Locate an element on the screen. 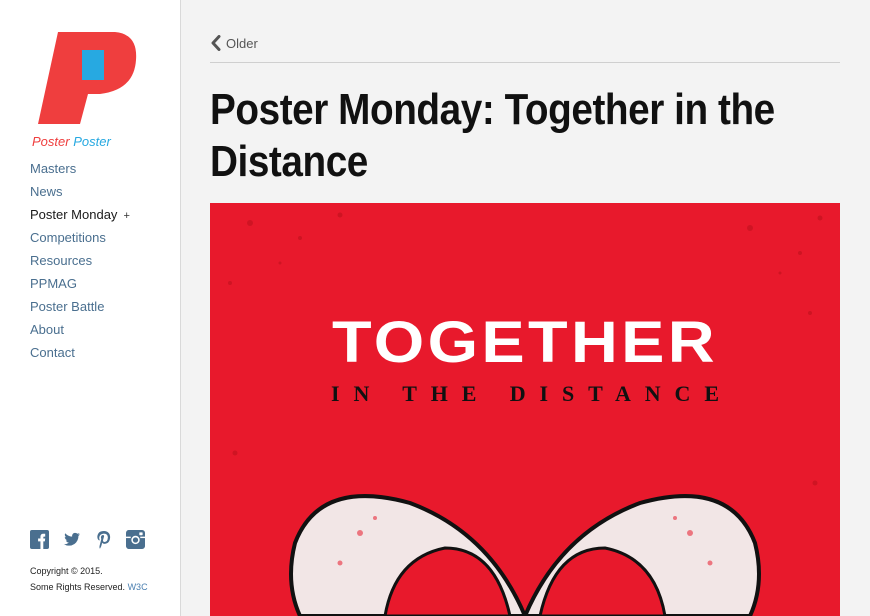 The height and width of the screenshot is (616, 870). nav-label: Resources is located at coordinates (61, 260).